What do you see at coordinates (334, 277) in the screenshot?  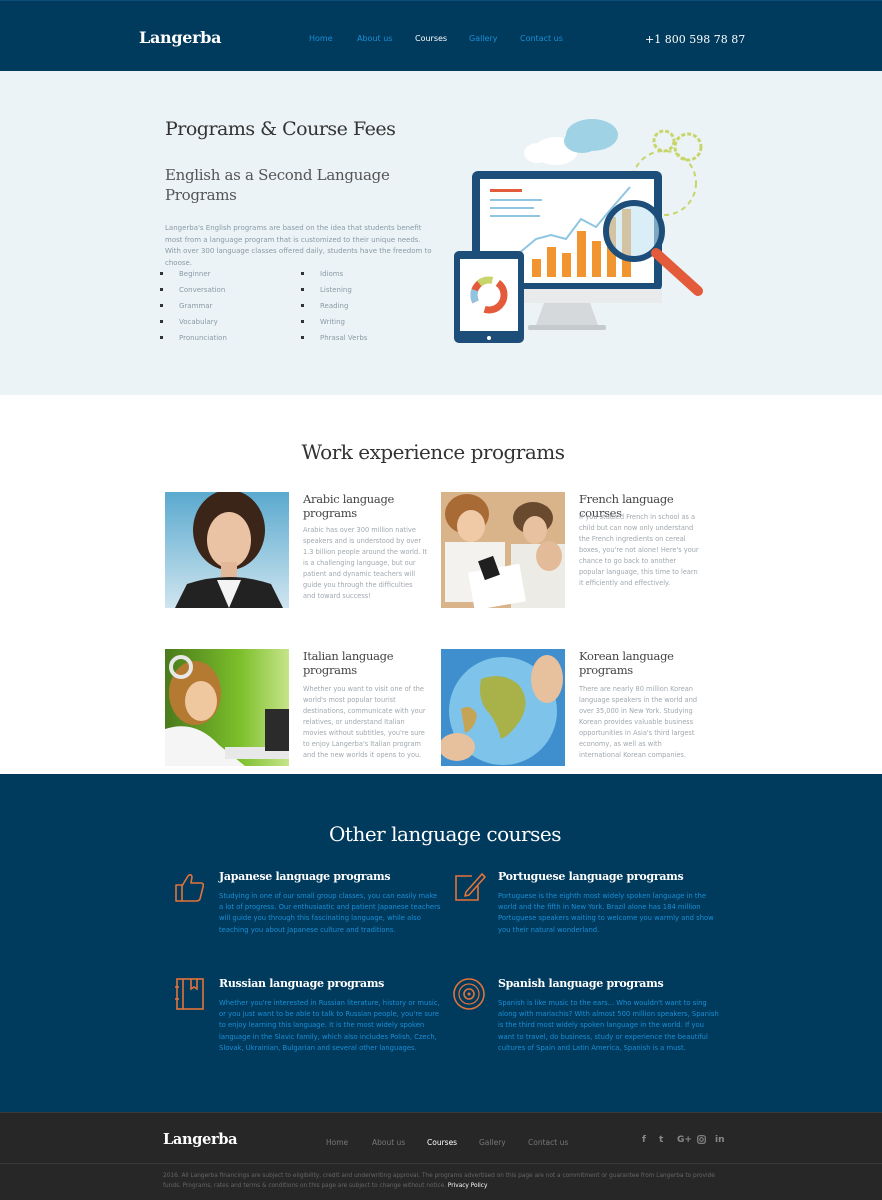 I see `list-item: Idioms` at bounding box center [334, 277].